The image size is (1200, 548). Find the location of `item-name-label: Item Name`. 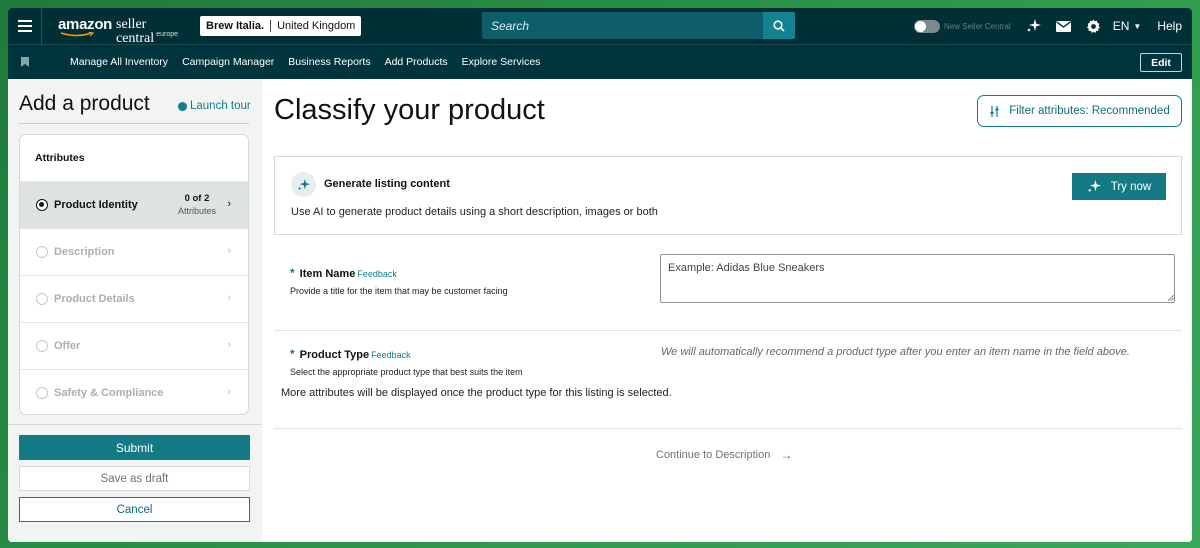

item-name-label: Item Name is located at coordinates (327, 274).